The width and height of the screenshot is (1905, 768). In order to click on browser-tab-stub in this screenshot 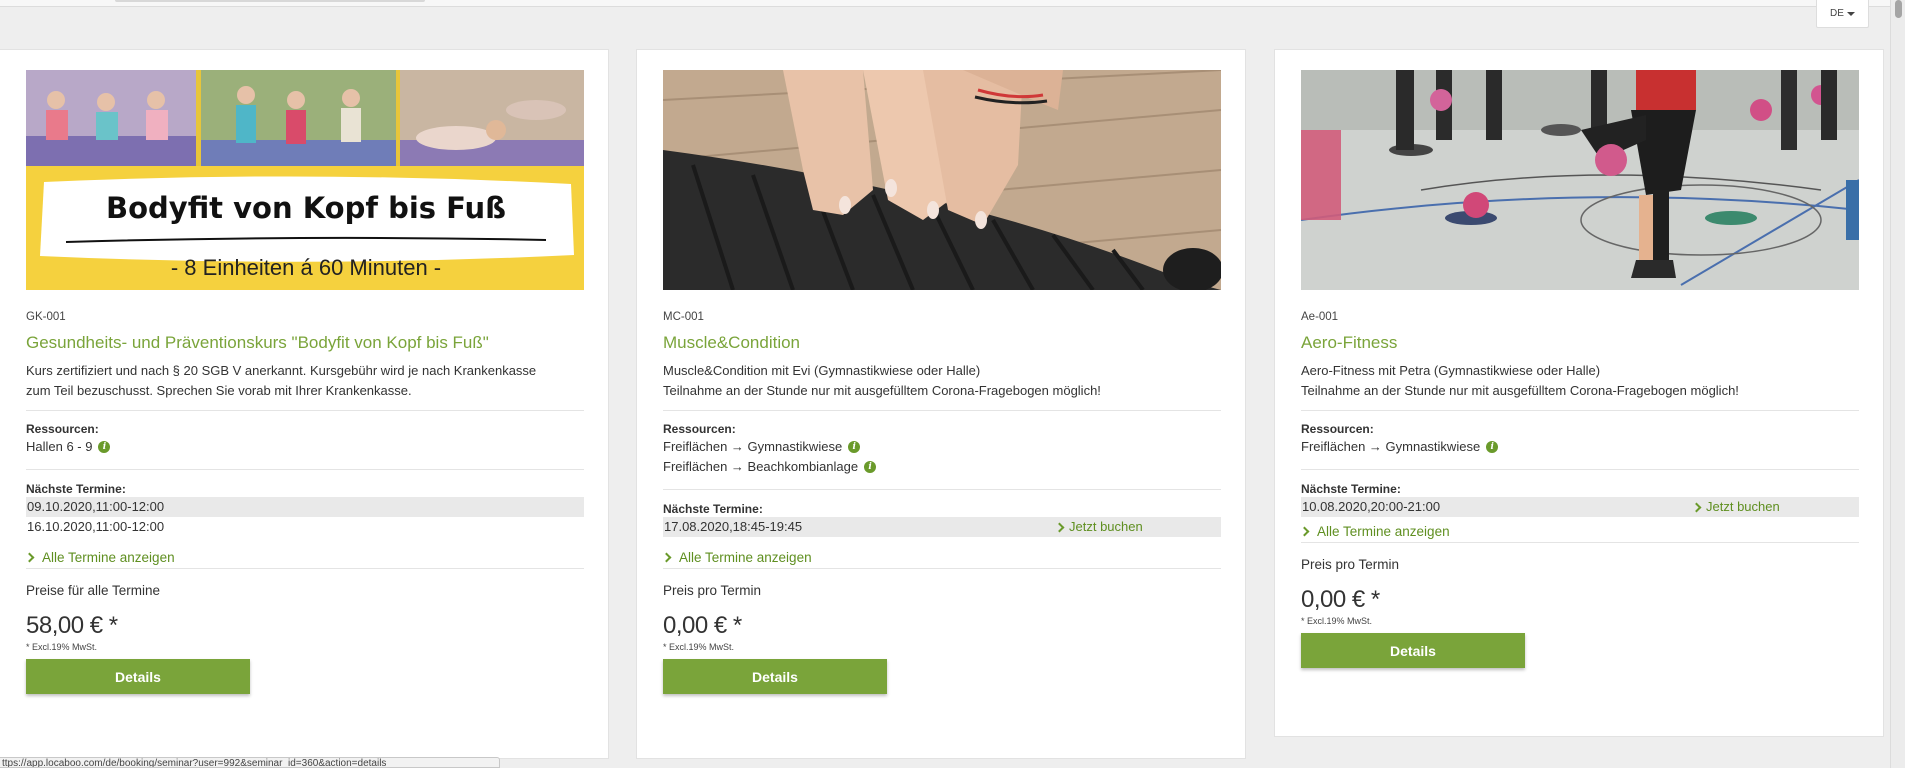, I will do `click(270, 1)`.